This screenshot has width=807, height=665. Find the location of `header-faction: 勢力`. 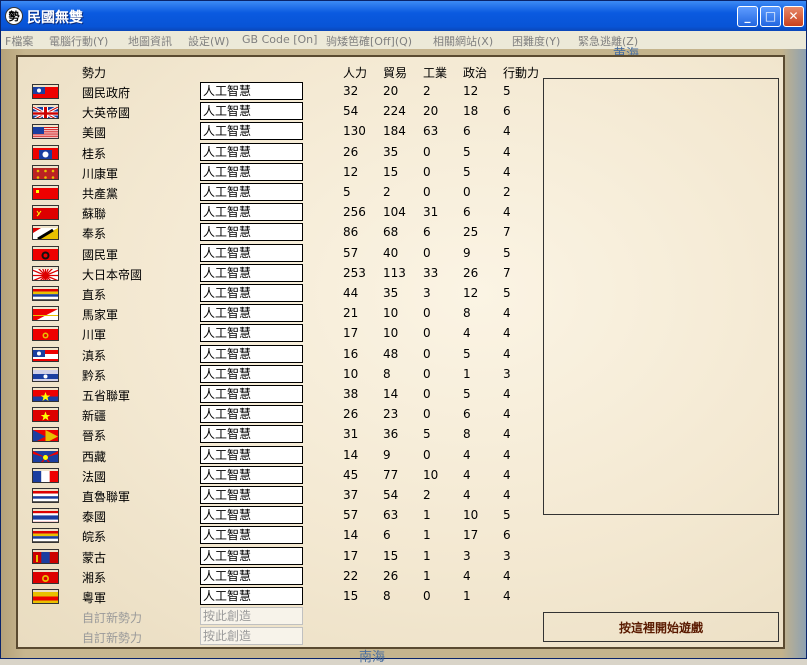

header-faction: 勢力 is located at coordinates (94, 73).